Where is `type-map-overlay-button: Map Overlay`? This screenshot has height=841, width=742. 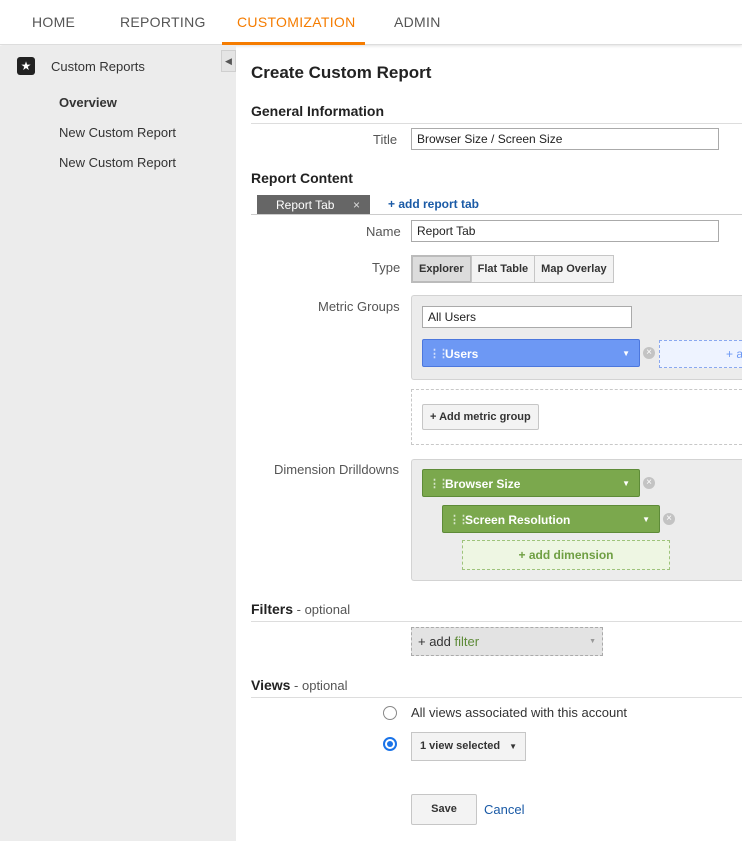
type-map-overlay-button: Map Overlay is located at coordinates (574, 269).